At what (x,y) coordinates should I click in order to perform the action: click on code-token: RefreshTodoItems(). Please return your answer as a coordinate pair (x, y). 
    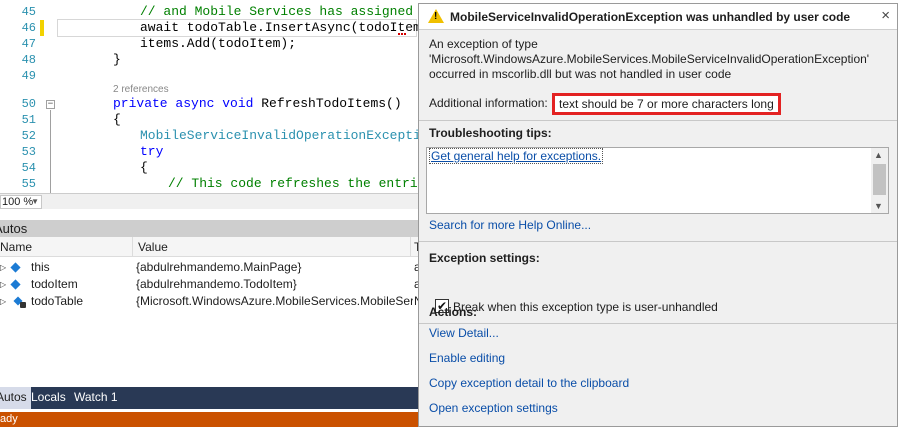
    Looking at the image, I should click on (331, 103).